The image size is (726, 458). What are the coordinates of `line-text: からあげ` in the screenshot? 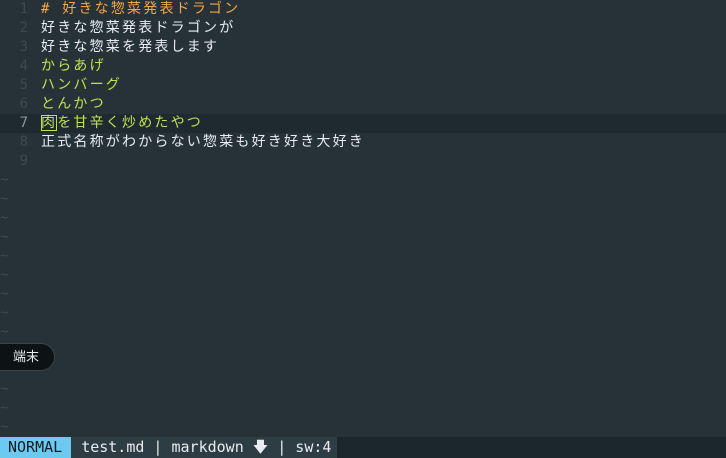 It's located at (73, 66).